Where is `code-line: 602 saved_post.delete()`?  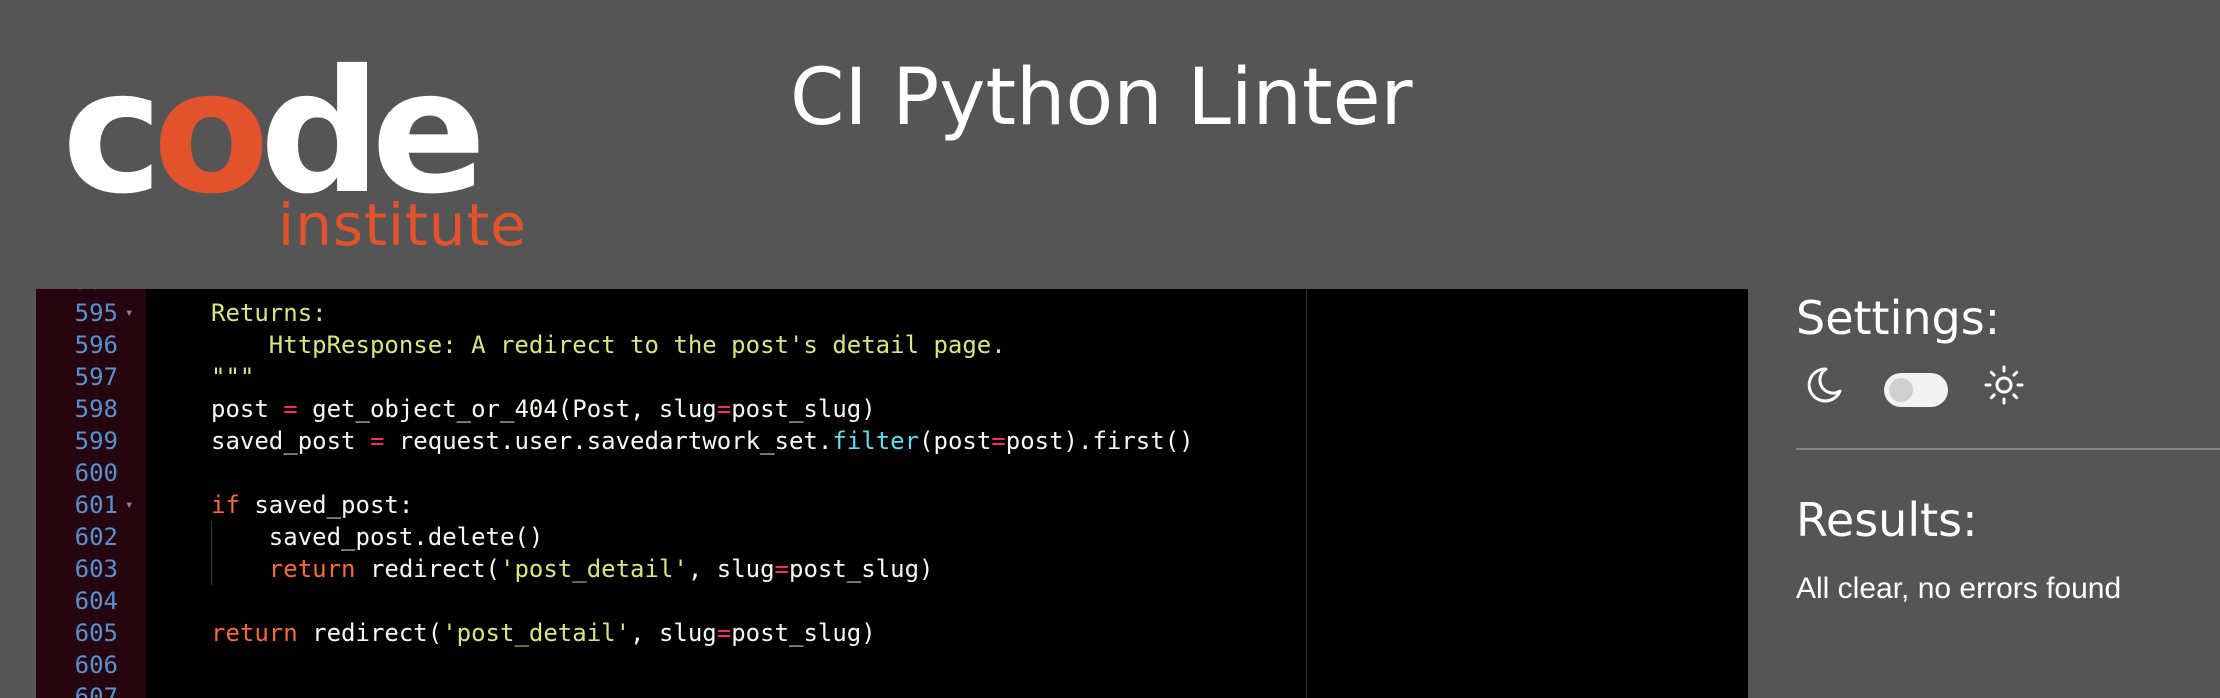 code-line: 602 saved_post.delete() is located at coordinates (892, 537).